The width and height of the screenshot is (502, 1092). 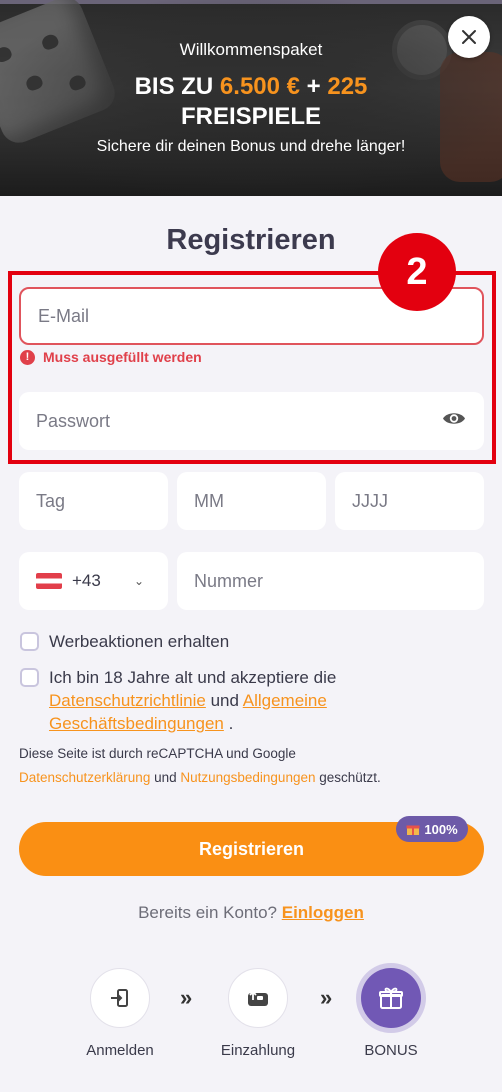 What do you see at coordinates (186, 997) in the screenshot?
I see `step-arrow-icon: »` at bounding box center [186, 997].